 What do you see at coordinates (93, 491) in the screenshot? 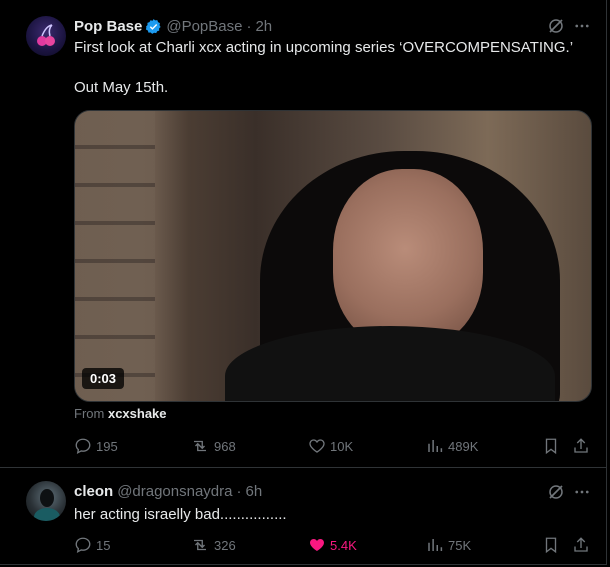
I see `author-name: cleon` at bounding box center [93, 491].